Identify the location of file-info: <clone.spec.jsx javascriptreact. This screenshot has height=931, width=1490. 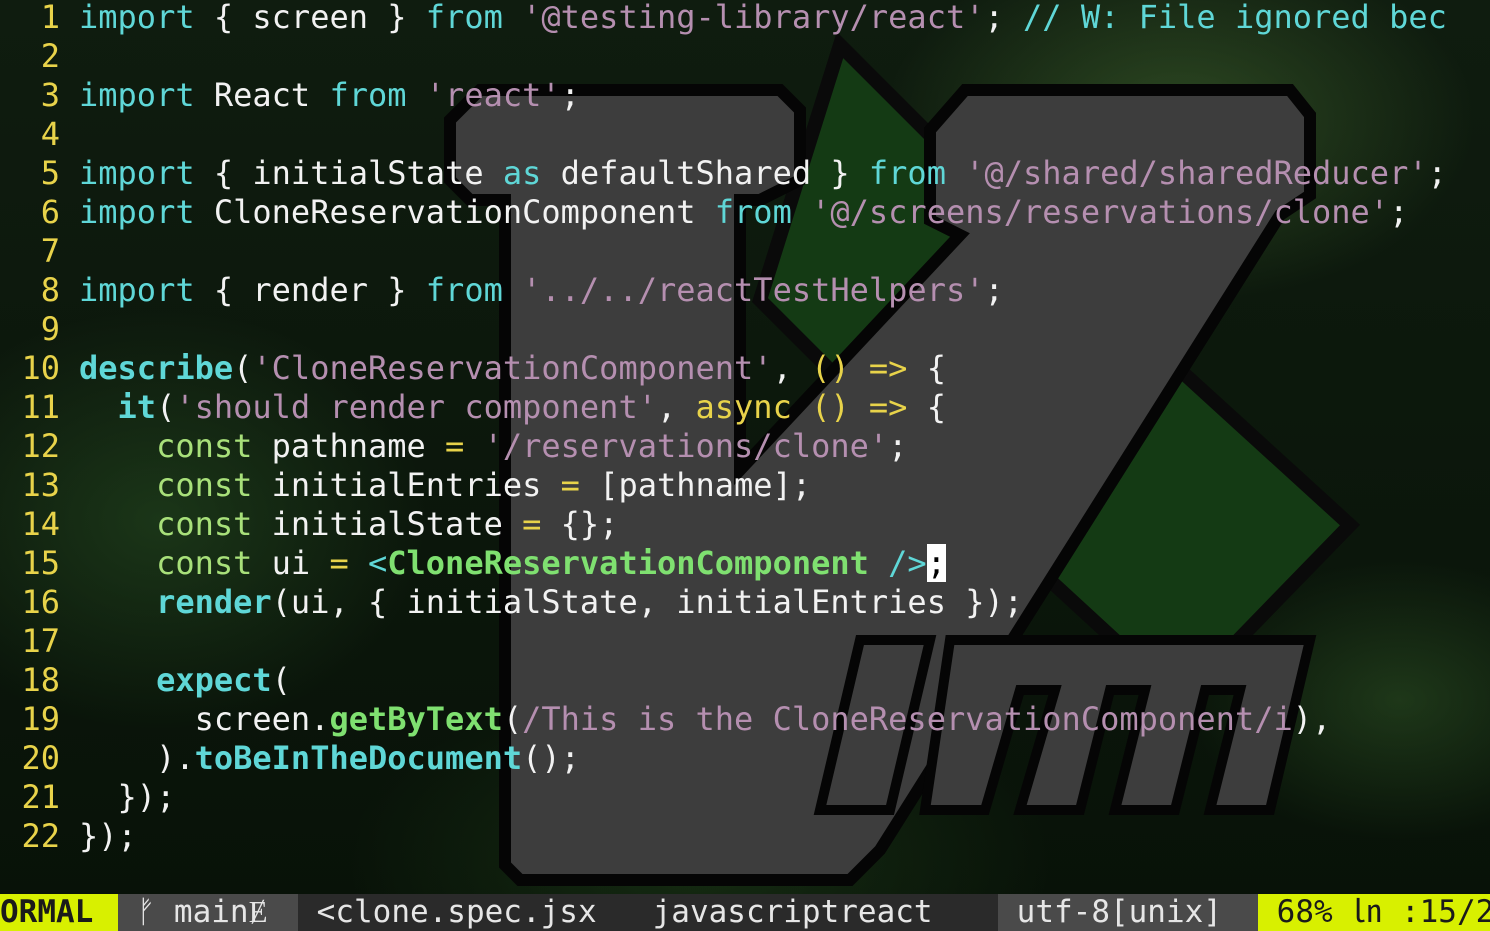
(648, 912).